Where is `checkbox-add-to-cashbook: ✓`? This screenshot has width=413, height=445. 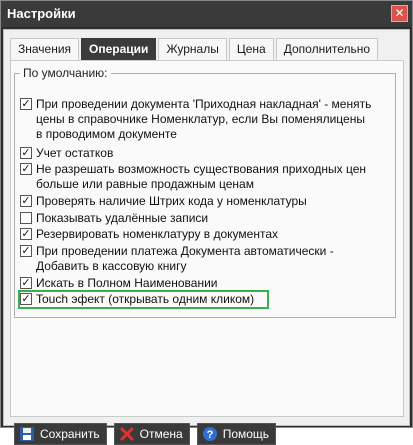
checkbox-add-to-cashbook: ✓ is located at coordinates (26, 251).